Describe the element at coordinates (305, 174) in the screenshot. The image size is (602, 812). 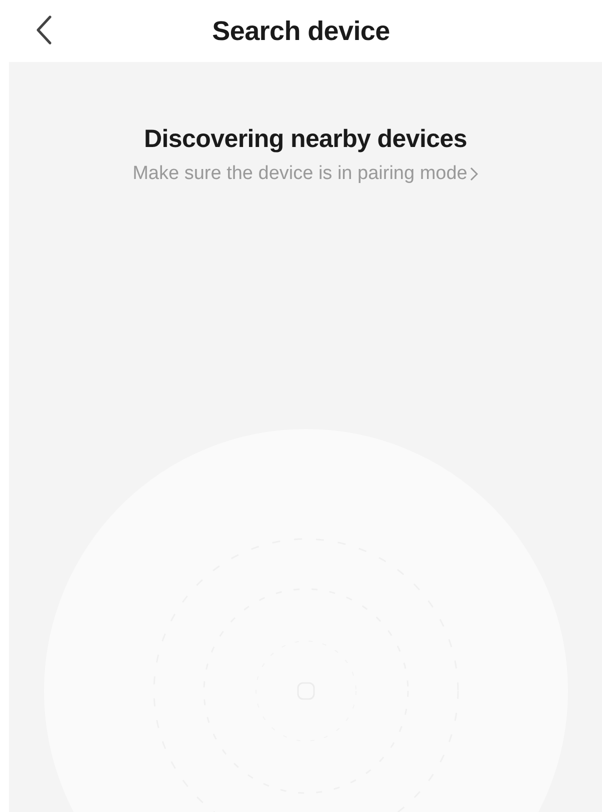
I see `pairing-mode-link: Make sure the device is in pairing mode` at that location.